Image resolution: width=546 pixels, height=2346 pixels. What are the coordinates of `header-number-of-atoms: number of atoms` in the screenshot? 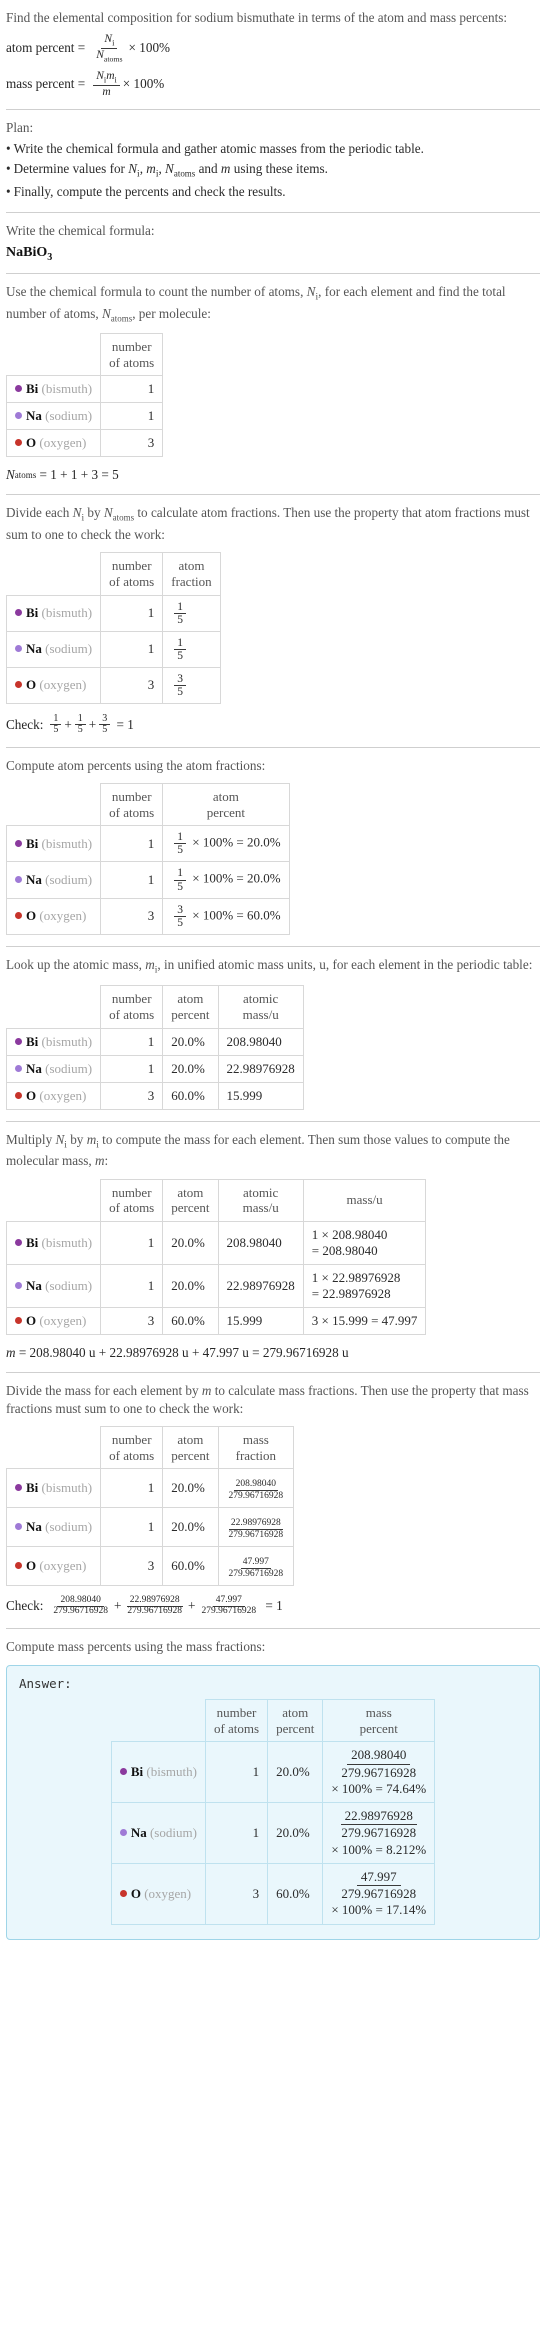 It's located at (132, 355).